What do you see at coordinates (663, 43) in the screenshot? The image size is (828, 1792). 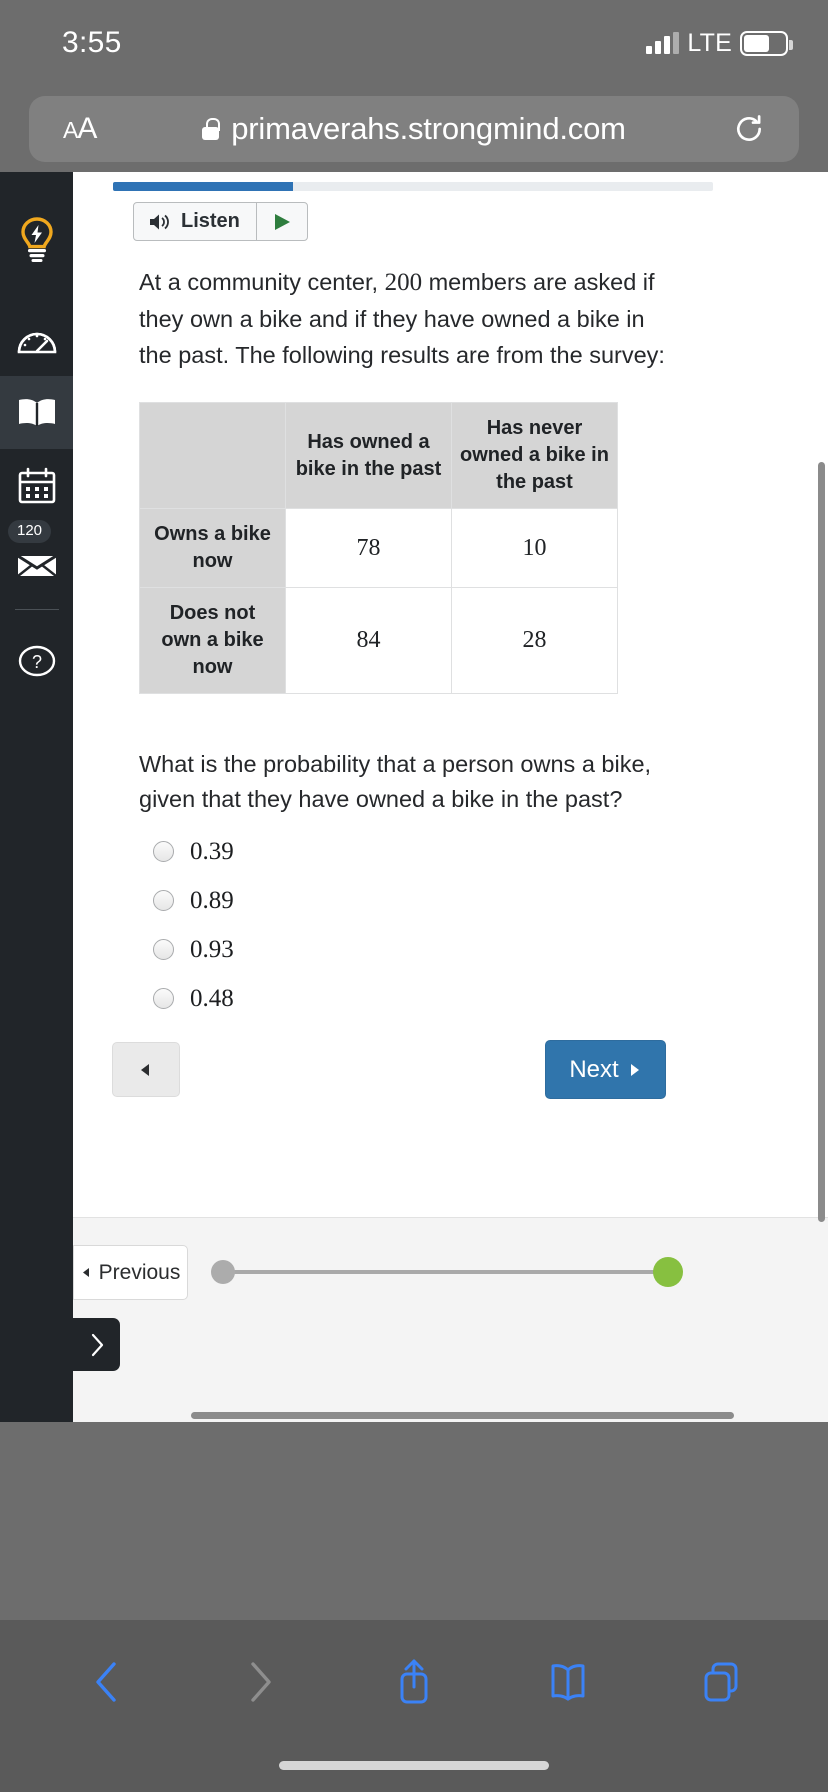 I see `cellular-signal-icon` at bounding box center [663, 43].